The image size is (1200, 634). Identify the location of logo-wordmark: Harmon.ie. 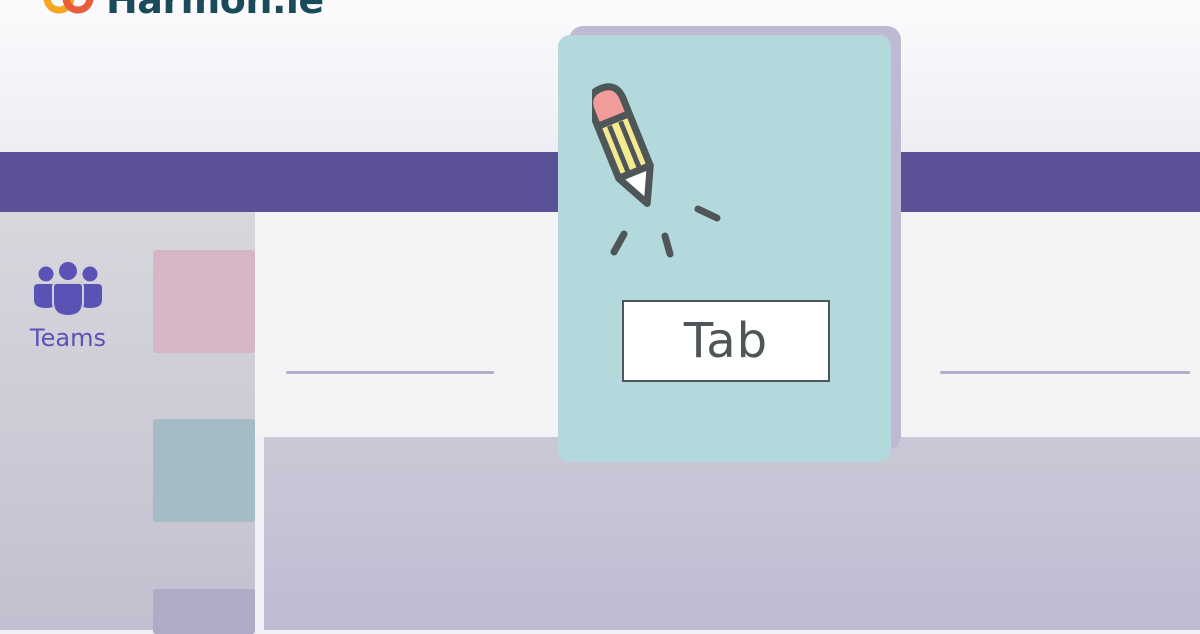
(215, 11).